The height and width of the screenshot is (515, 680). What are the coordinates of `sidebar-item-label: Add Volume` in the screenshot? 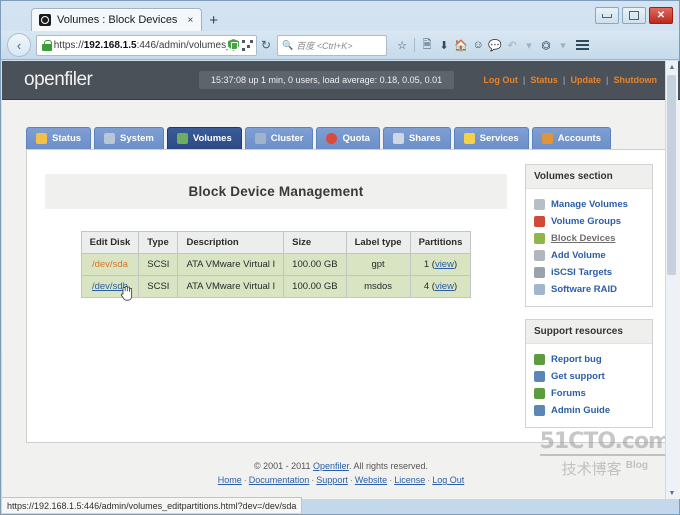 It's located at (578, 255).